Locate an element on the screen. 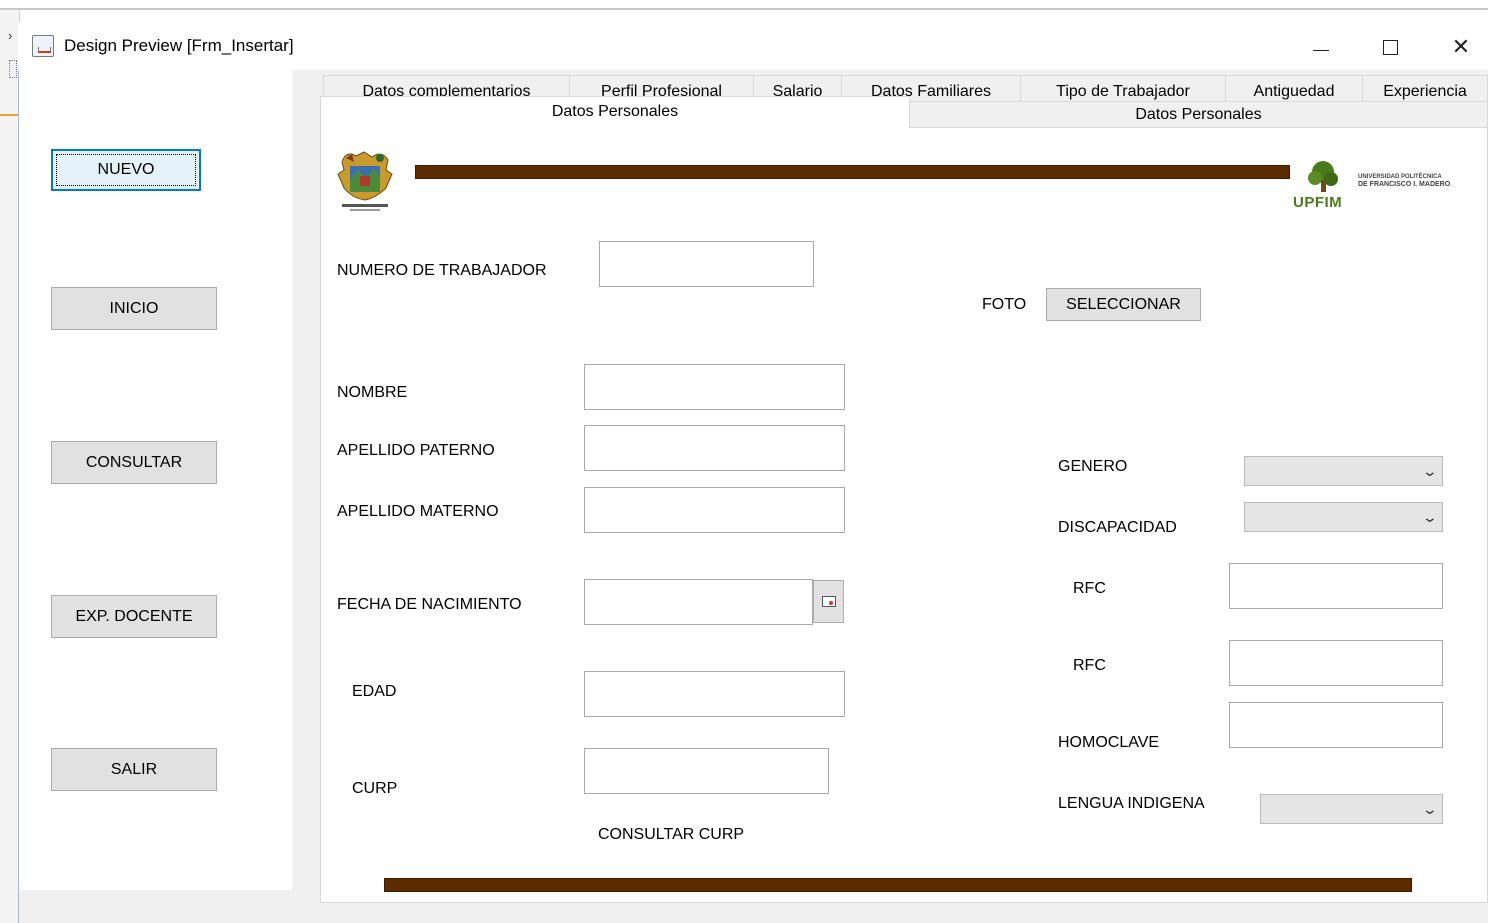 The width and height of the screenshot is (1488, 923). ide-orange-marker is located at coordinates (9, 115).